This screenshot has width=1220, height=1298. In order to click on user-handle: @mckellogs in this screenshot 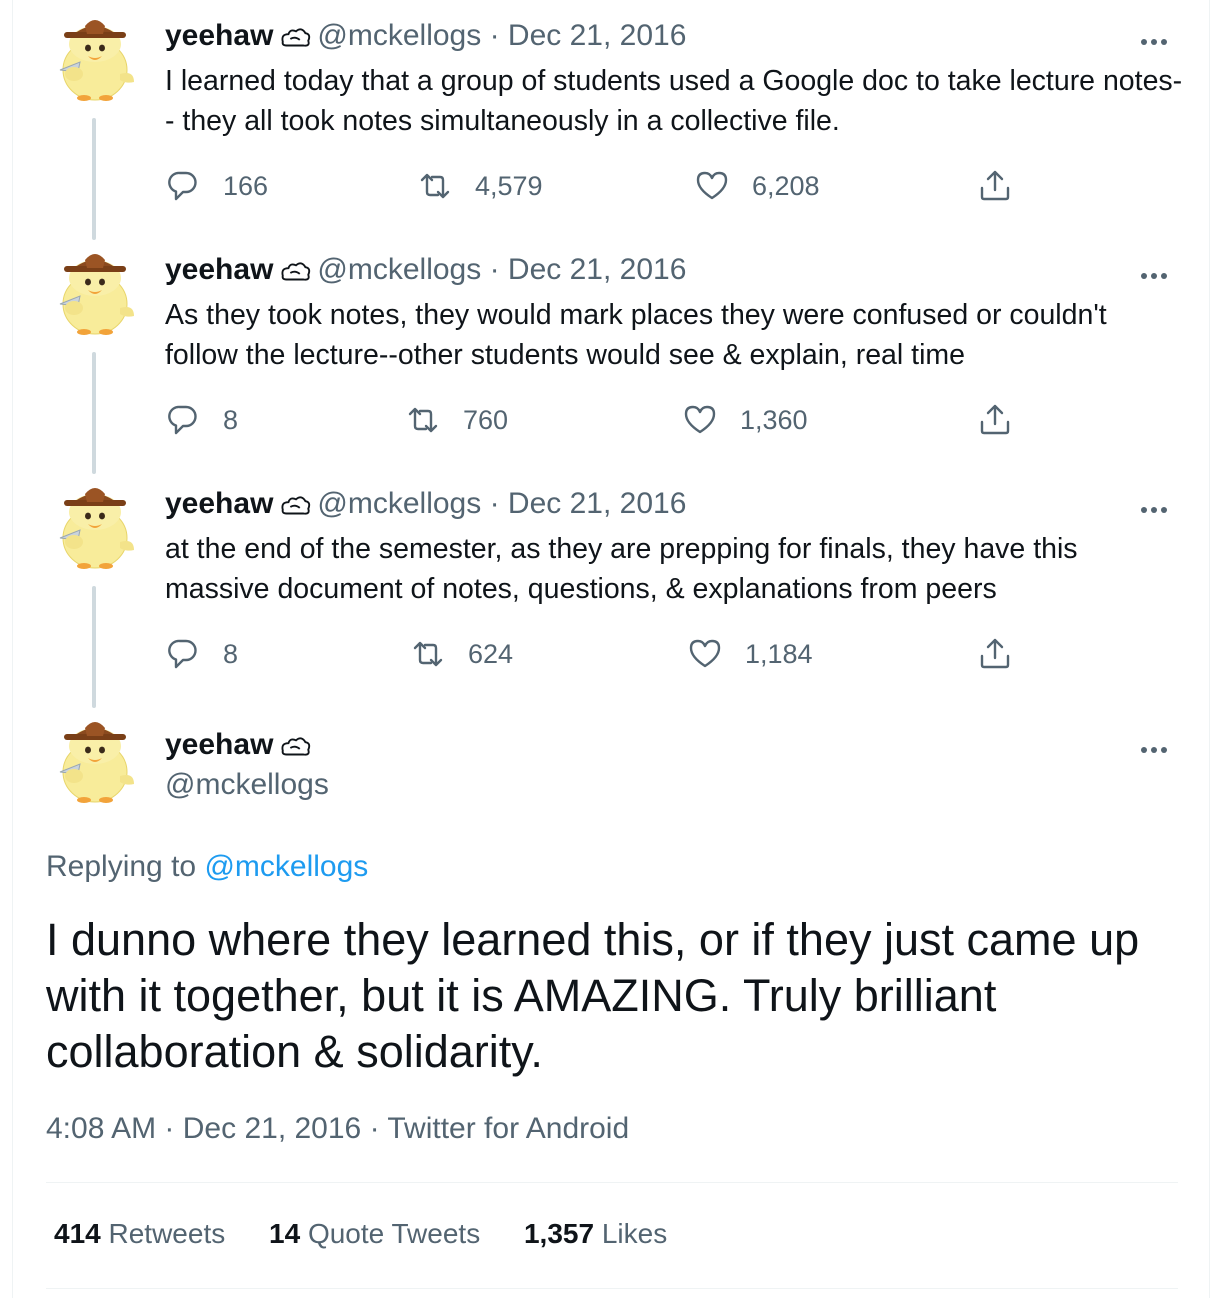, I will do `click(247, 785)`.